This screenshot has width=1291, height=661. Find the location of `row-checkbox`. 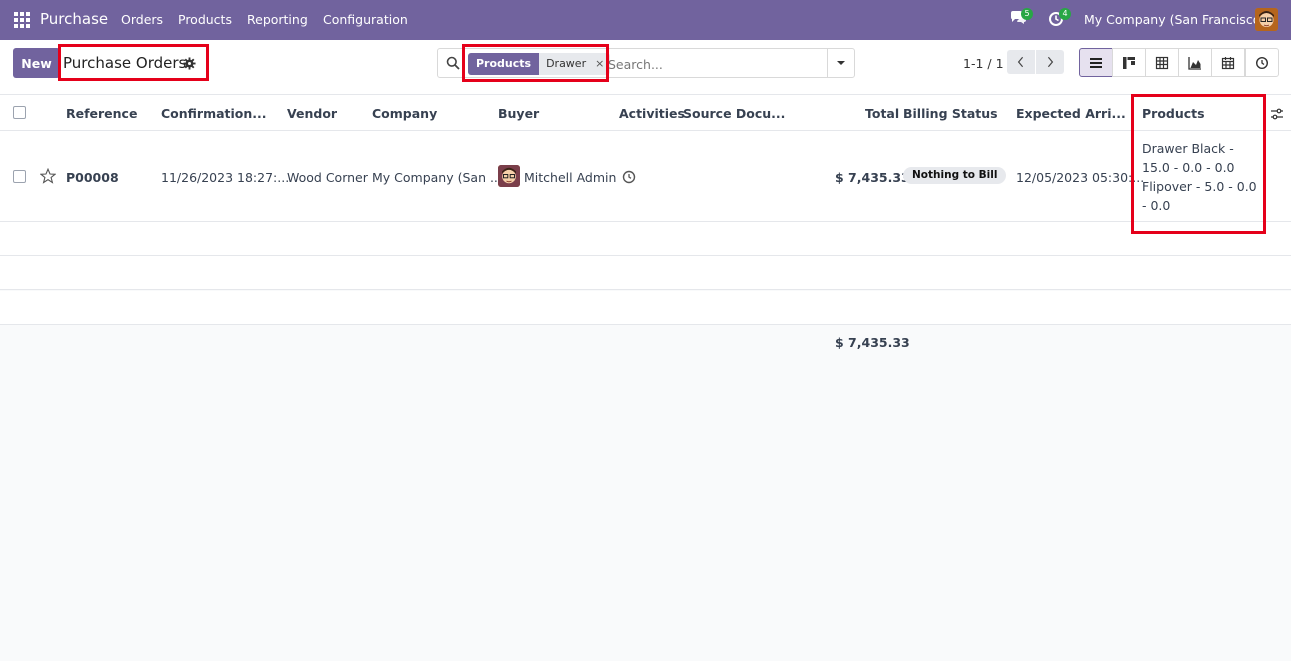

row-checkbox is located at coordinates (19, 176).